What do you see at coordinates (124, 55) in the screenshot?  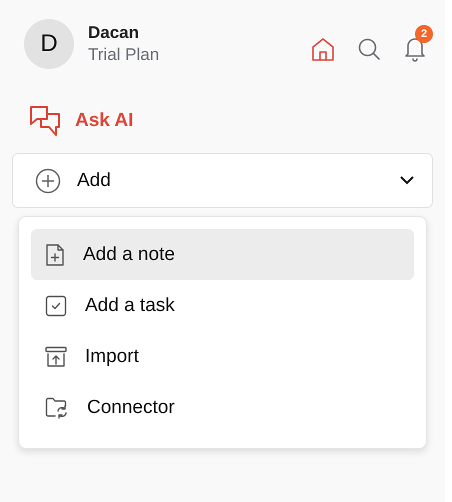 I see `plan-label: Trial Plan` at bounding box center [124, 55].